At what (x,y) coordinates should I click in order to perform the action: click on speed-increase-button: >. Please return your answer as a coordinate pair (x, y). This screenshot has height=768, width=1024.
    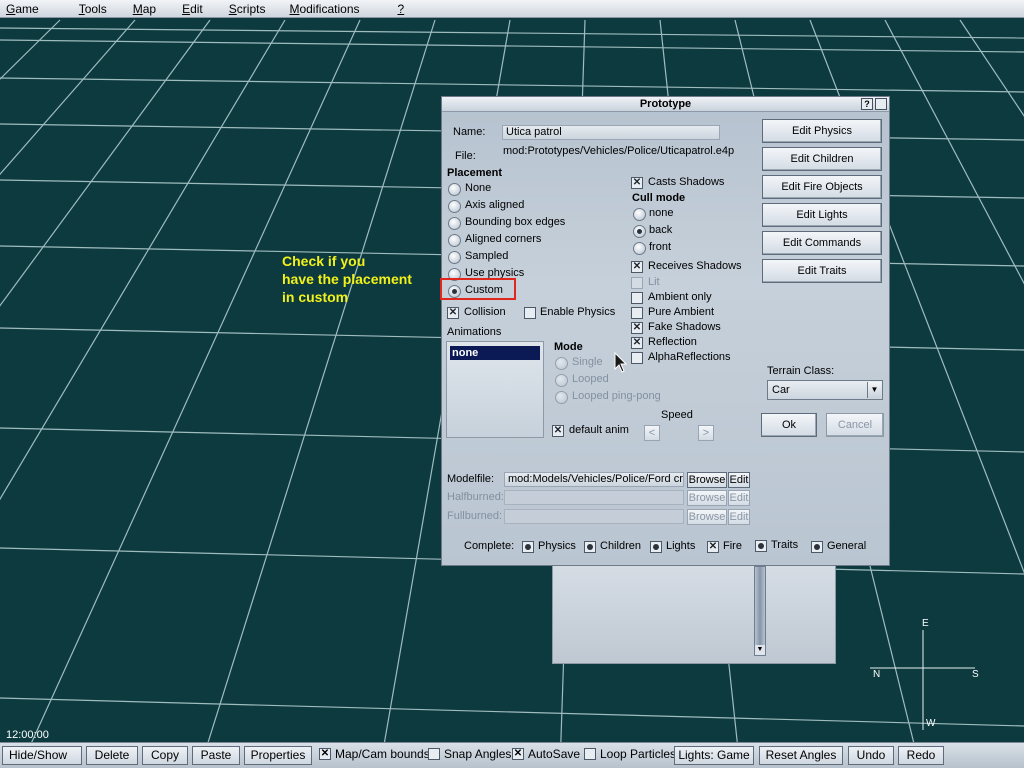
    Looking at the image, I should click on (706, 433).